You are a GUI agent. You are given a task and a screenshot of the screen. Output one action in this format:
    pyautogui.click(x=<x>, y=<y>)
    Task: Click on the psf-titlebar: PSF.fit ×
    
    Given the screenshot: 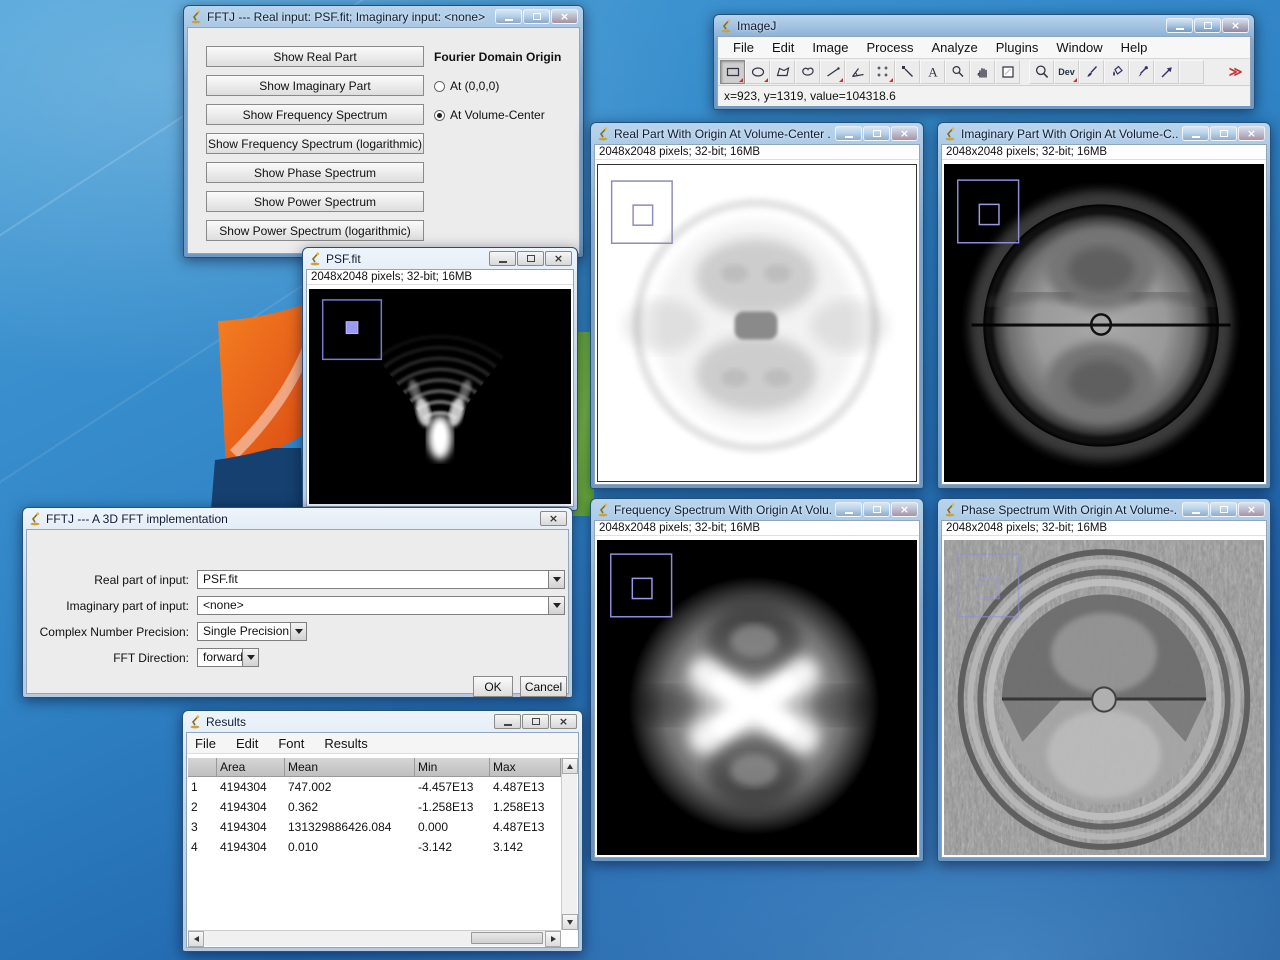 What is the action you would take?
    pyautogui.click(x=440, y=258)
    